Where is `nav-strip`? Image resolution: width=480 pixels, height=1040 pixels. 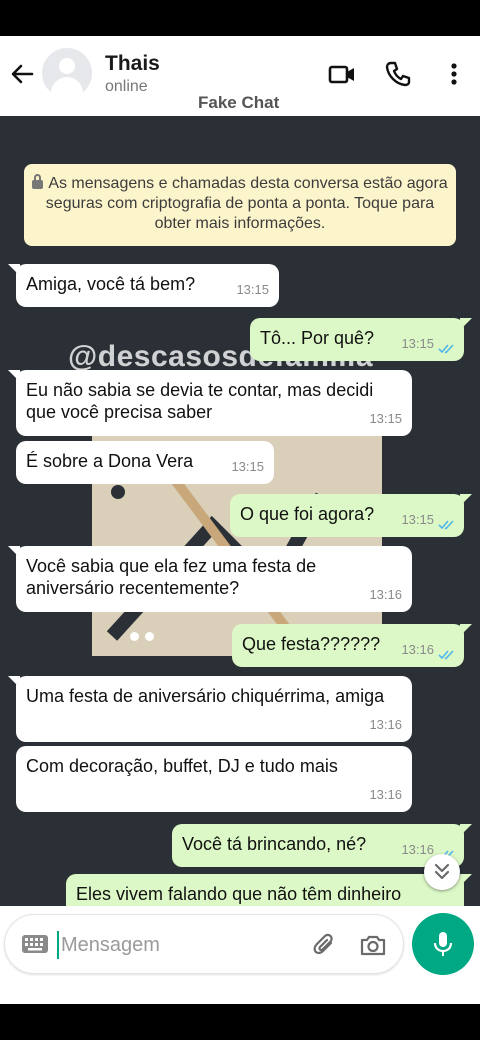 nav-strip is located at coordinates (240, 993).